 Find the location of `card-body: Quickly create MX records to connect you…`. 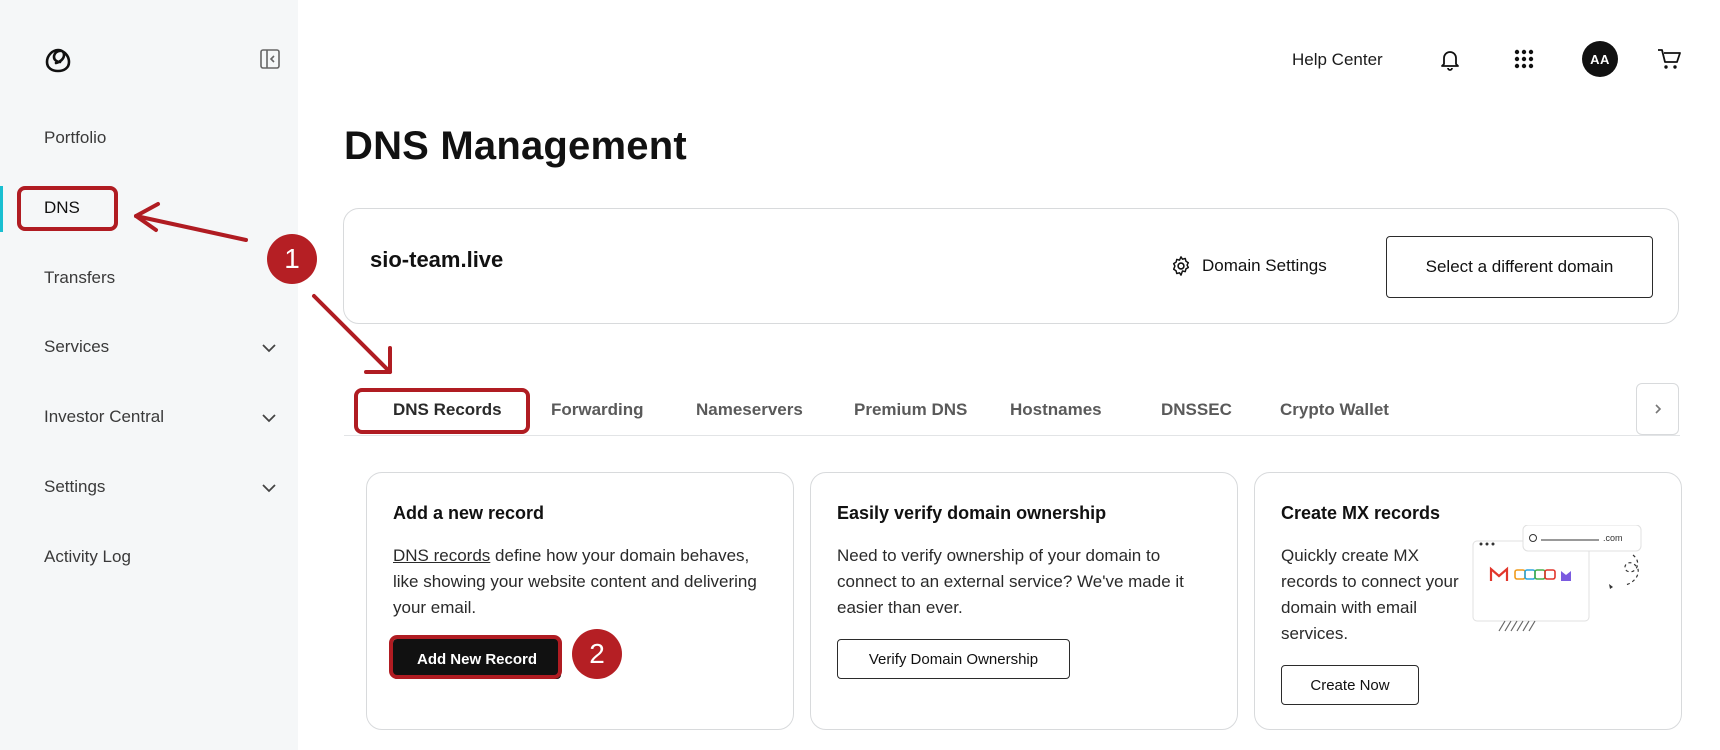

card-body: Quickly create MX records to connect you… is located at coordinates (1370, 594).